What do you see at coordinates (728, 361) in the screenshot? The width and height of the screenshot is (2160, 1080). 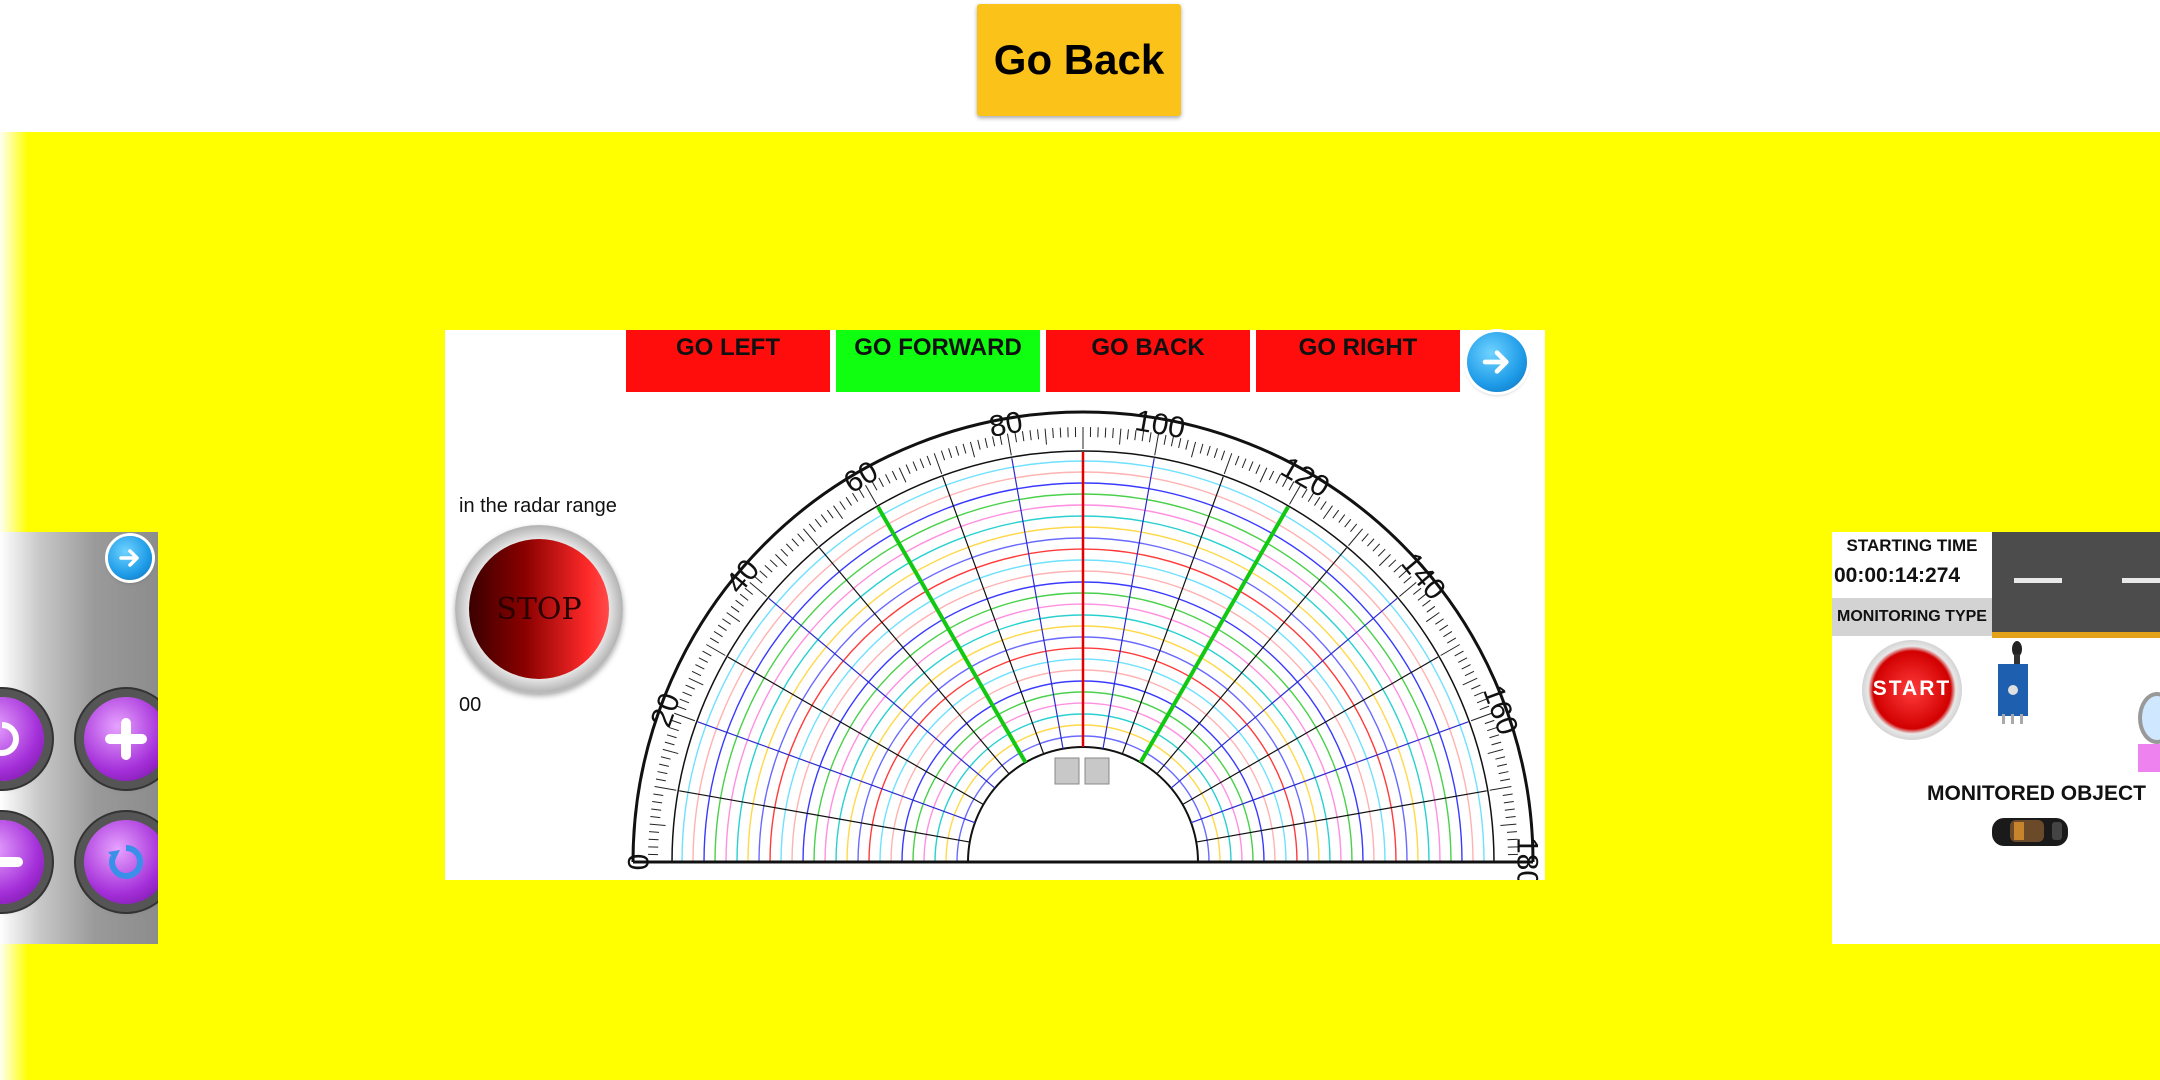 I see `go-left-button: GO LEFT` at bounding box center [728, 361].